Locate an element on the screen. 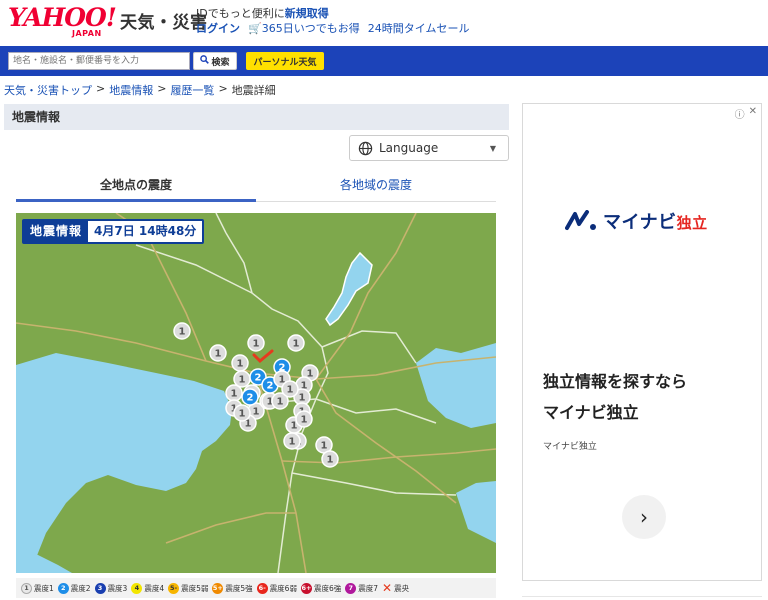 The height and width of the screenshot is (600, 768). cart-icon: 🛒 is located at coordinates (255, 28).